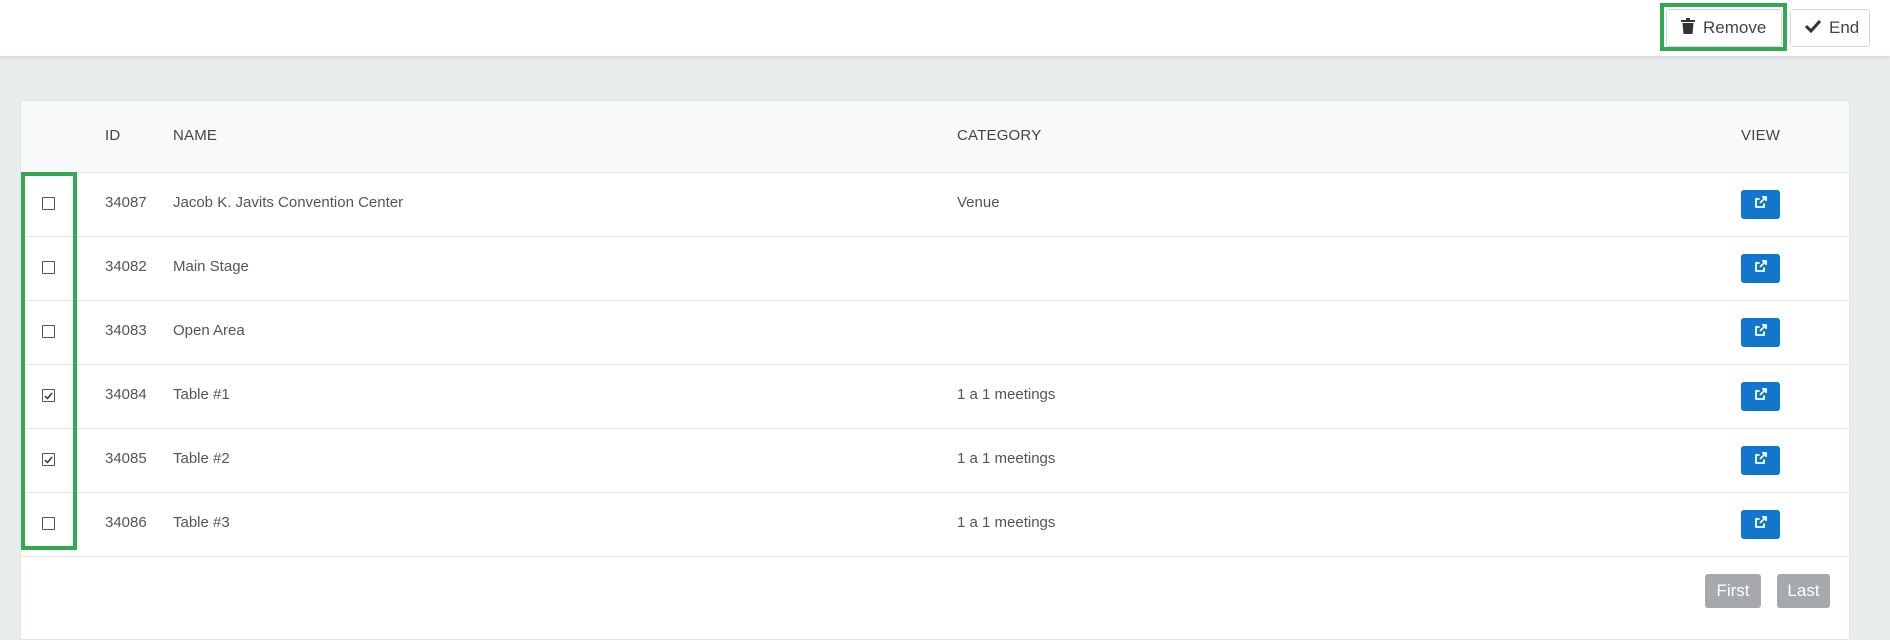 The image size is (1890, 640). Describe the element at coordinates (945, 28) in the screenshot. I see `top-toolbar: Remove End` at that location.